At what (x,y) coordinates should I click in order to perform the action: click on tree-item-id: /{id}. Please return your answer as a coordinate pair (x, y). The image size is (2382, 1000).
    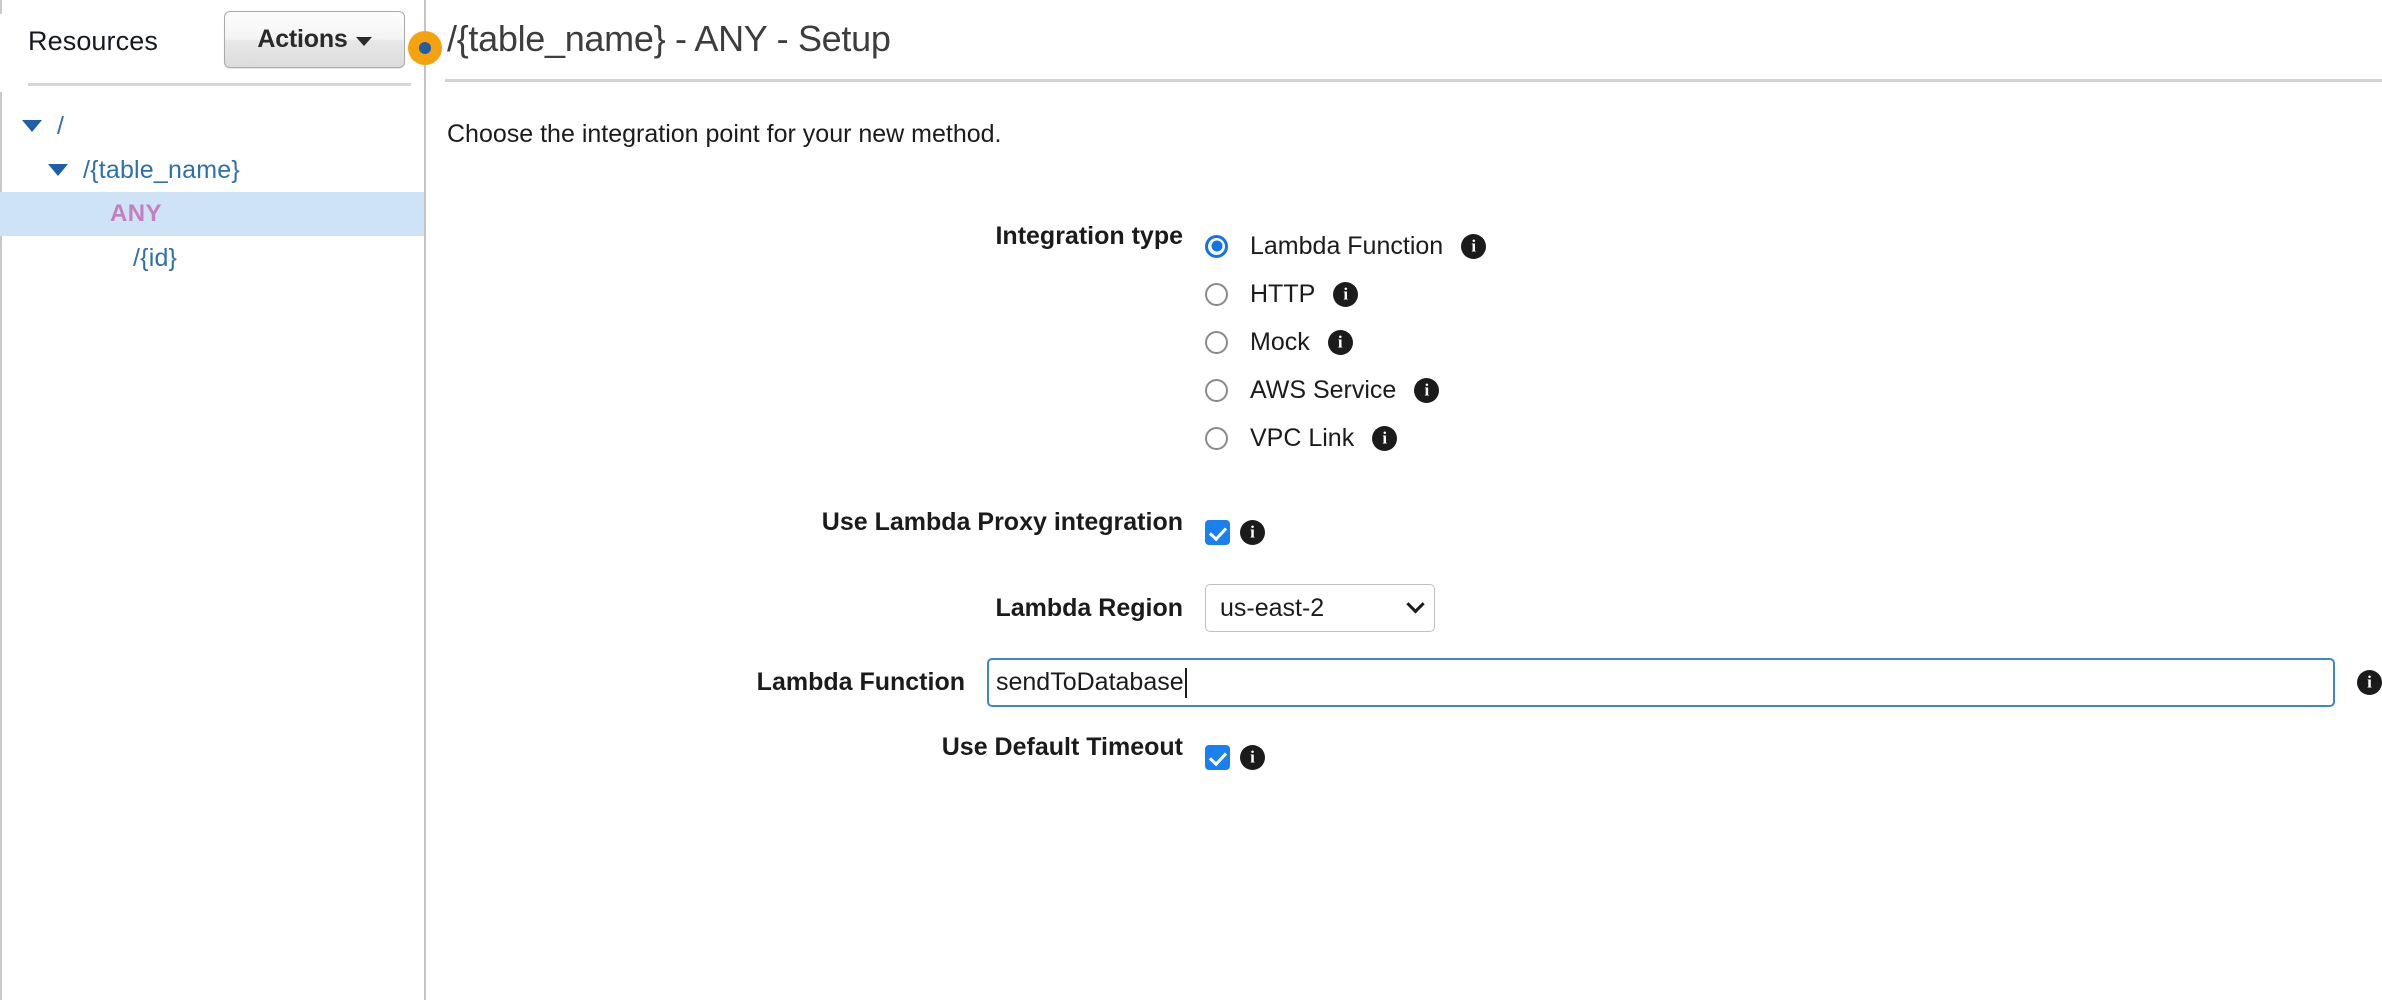
    Looking at the image, I should click on (212, 258).